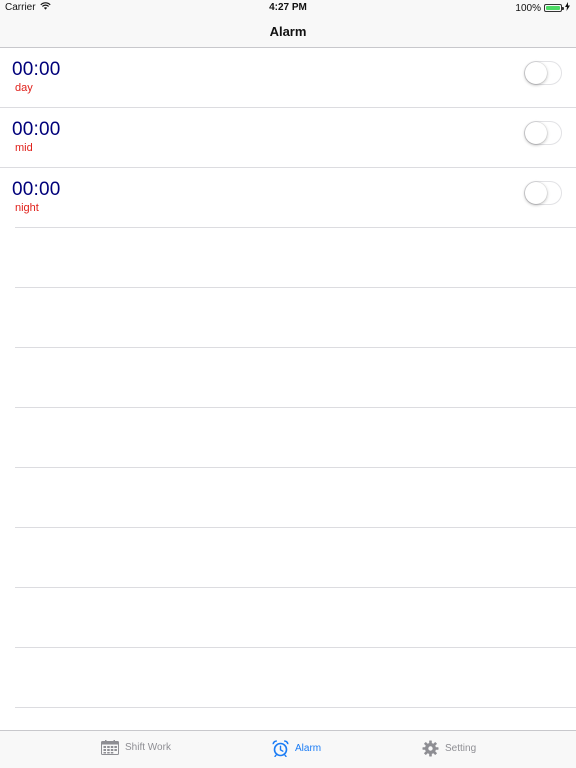 Image resolution: width=576 pixels, height=768 pixels. Describe the element at coordinates (288, 198) in the screenshot. I see `alarm-row-night: 00:00 night` at that location.